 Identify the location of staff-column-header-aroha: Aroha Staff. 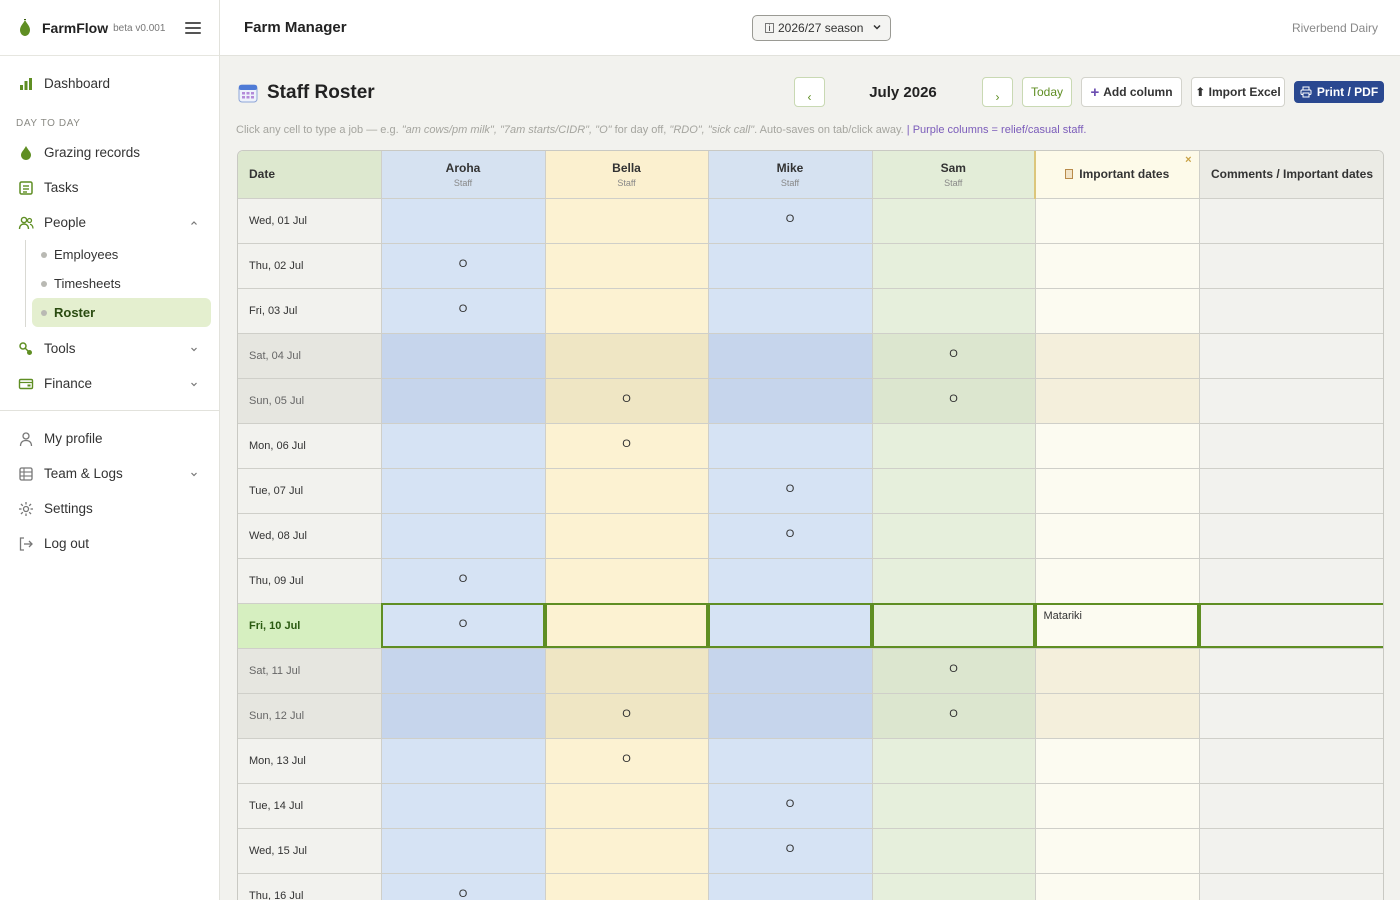
(463, 175).